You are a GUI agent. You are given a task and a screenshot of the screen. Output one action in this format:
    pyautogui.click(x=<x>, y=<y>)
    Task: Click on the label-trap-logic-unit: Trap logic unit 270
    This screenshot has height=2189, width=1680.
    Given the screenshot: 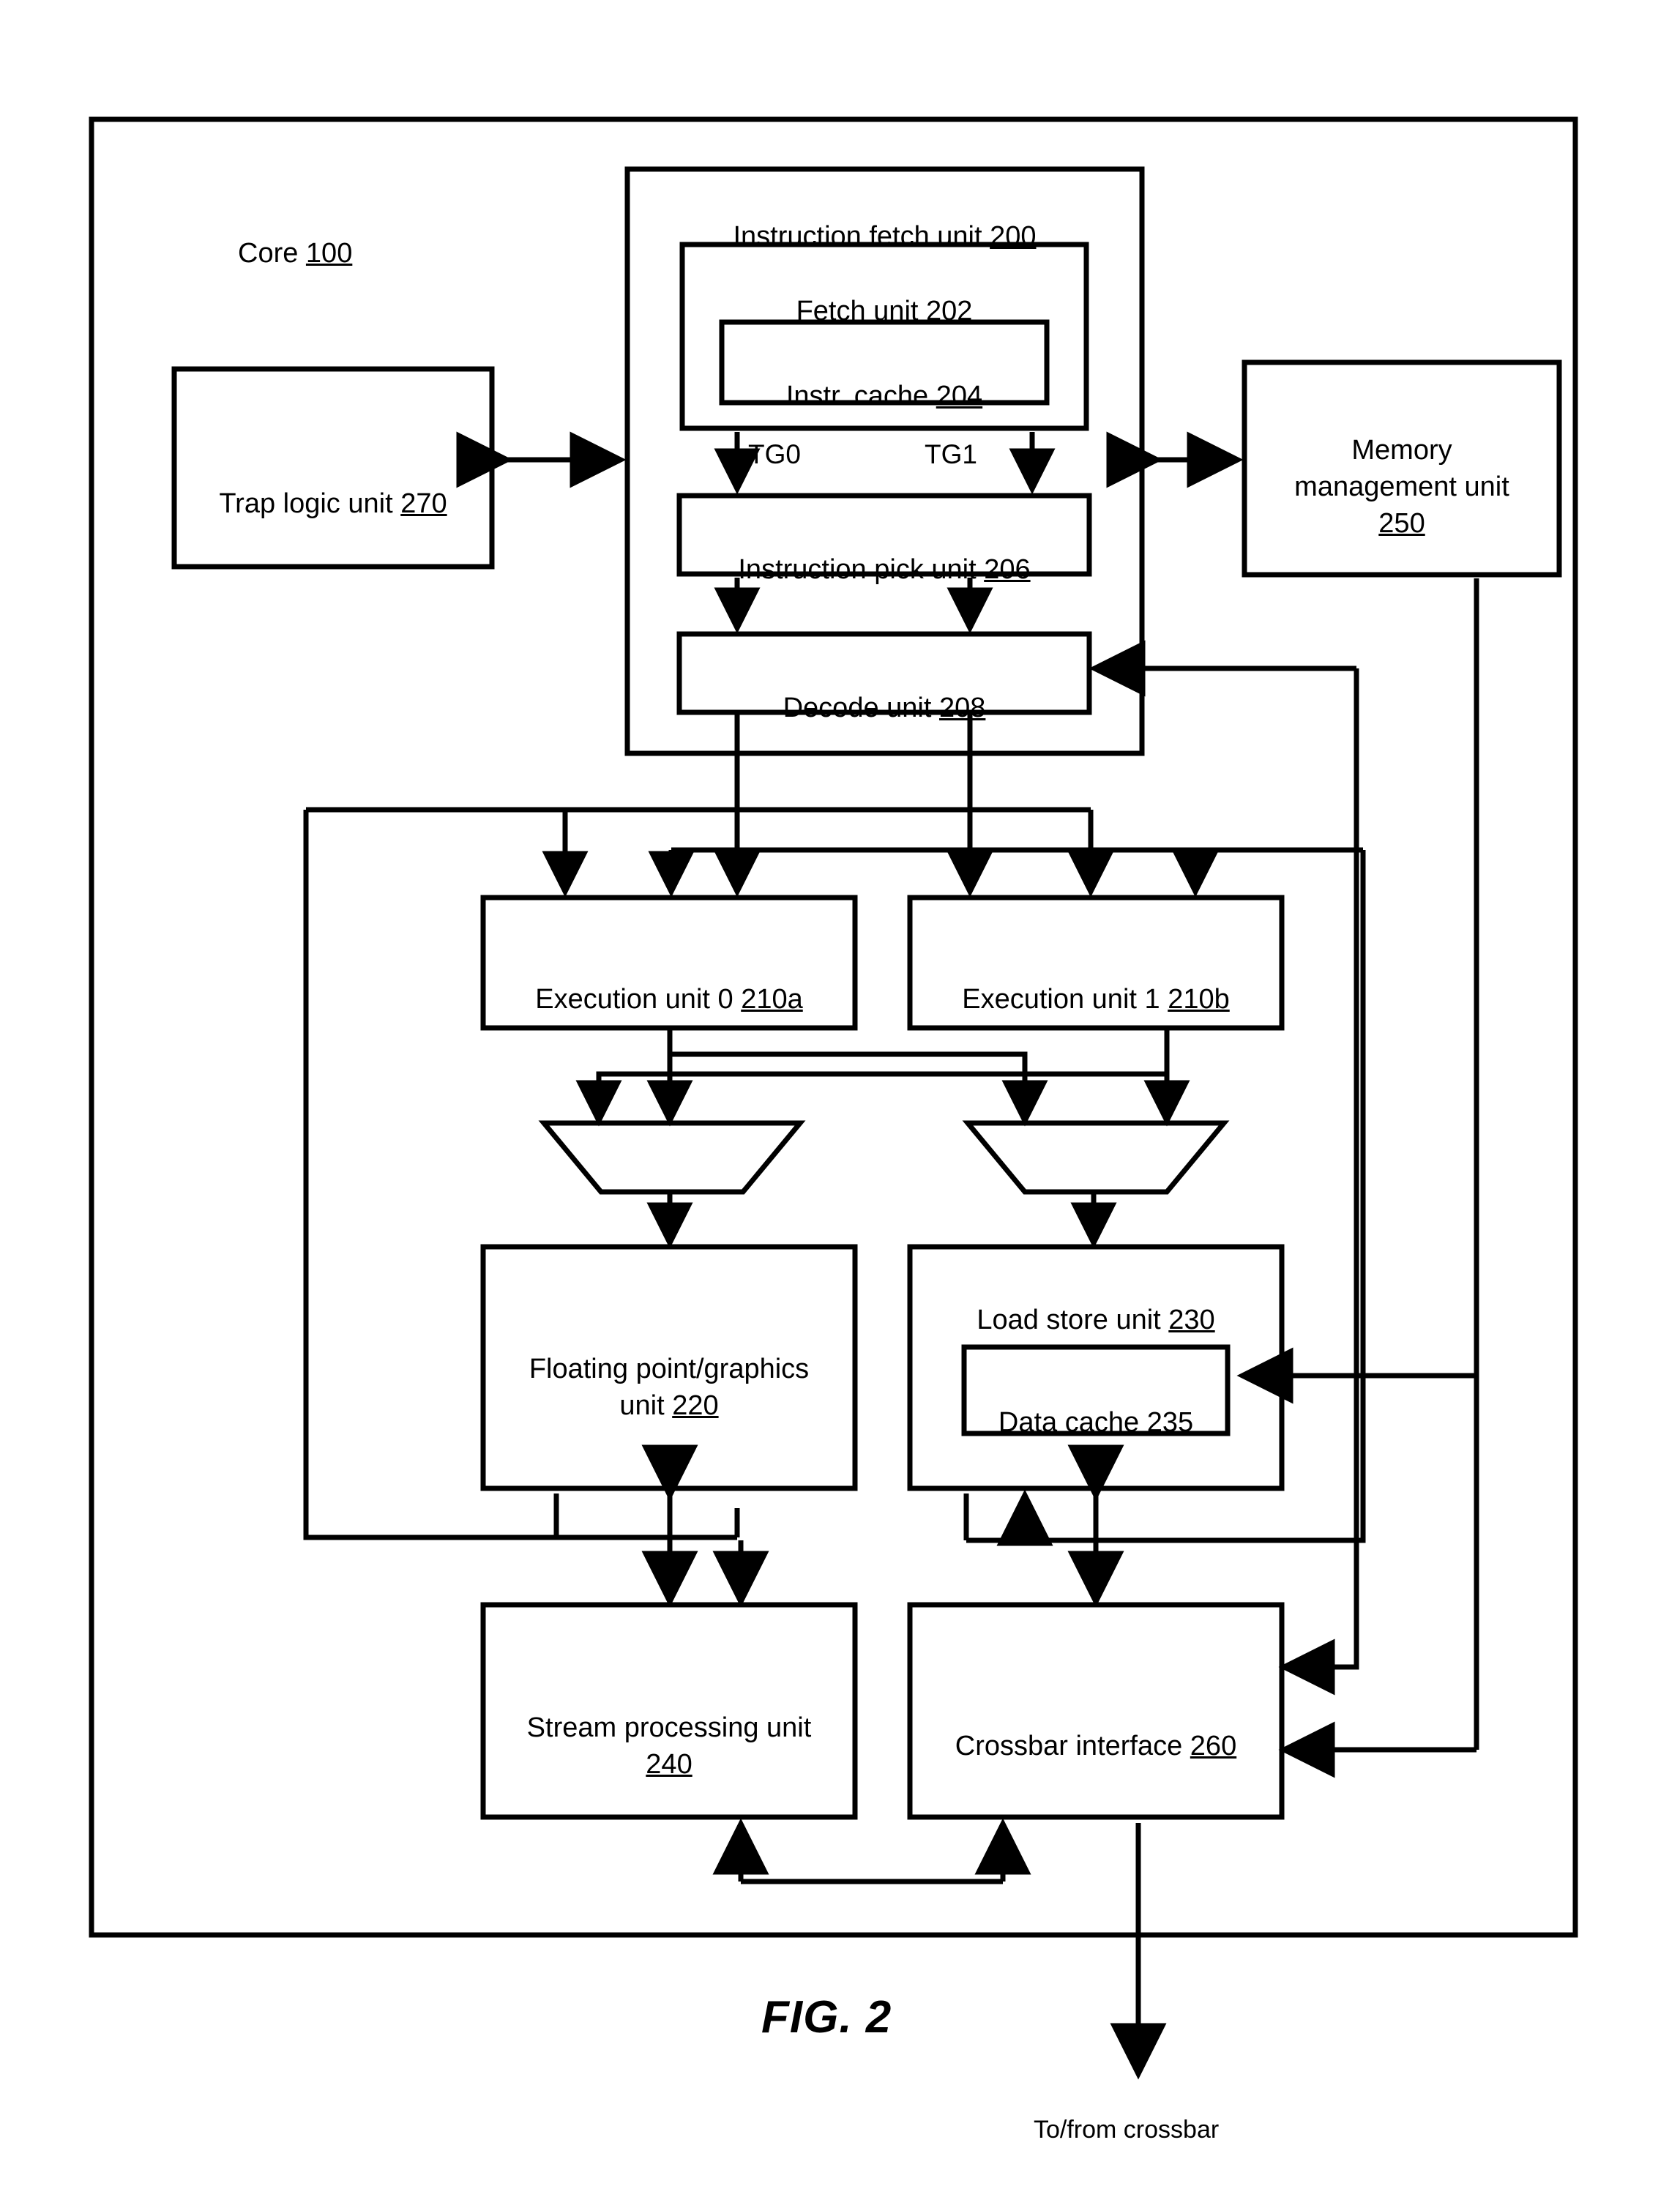 What is the action you would take?
    pyautogui.click(x=333, y=485)
    